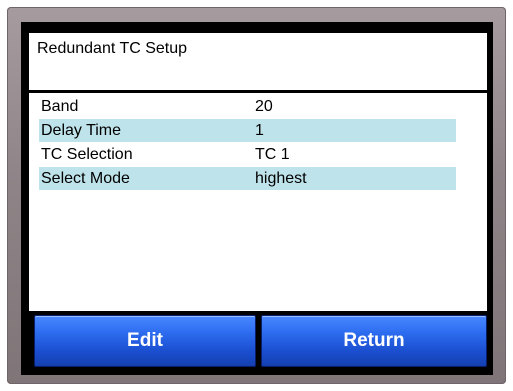 The height and width of the screenshot is (391, 513). I want to click on setting-value: 20, so click(264, 106).